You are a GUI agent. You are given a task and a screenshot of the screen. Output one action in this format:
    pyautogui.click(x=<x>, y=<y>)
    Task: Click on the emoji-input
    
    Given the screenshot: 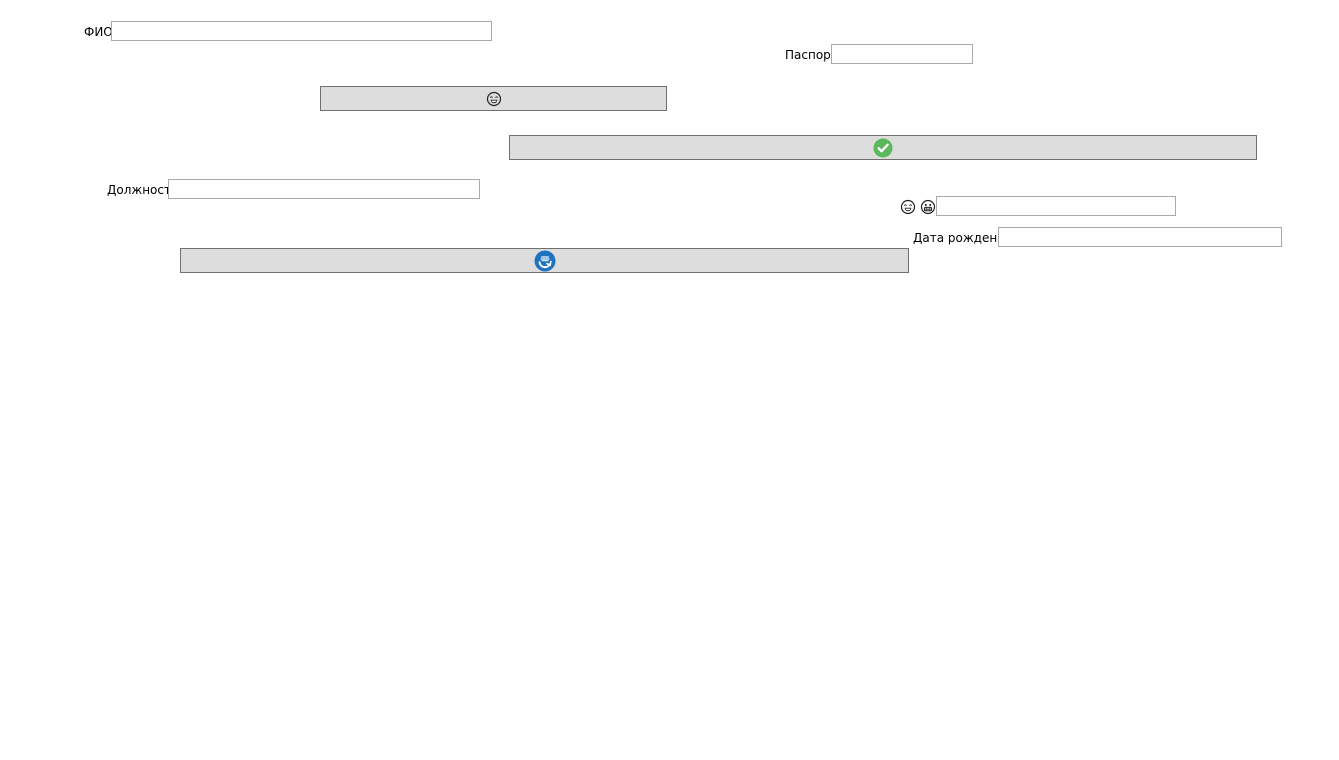 What is the action you would take?
    pyautogui.click(x=1056, y=206)
    